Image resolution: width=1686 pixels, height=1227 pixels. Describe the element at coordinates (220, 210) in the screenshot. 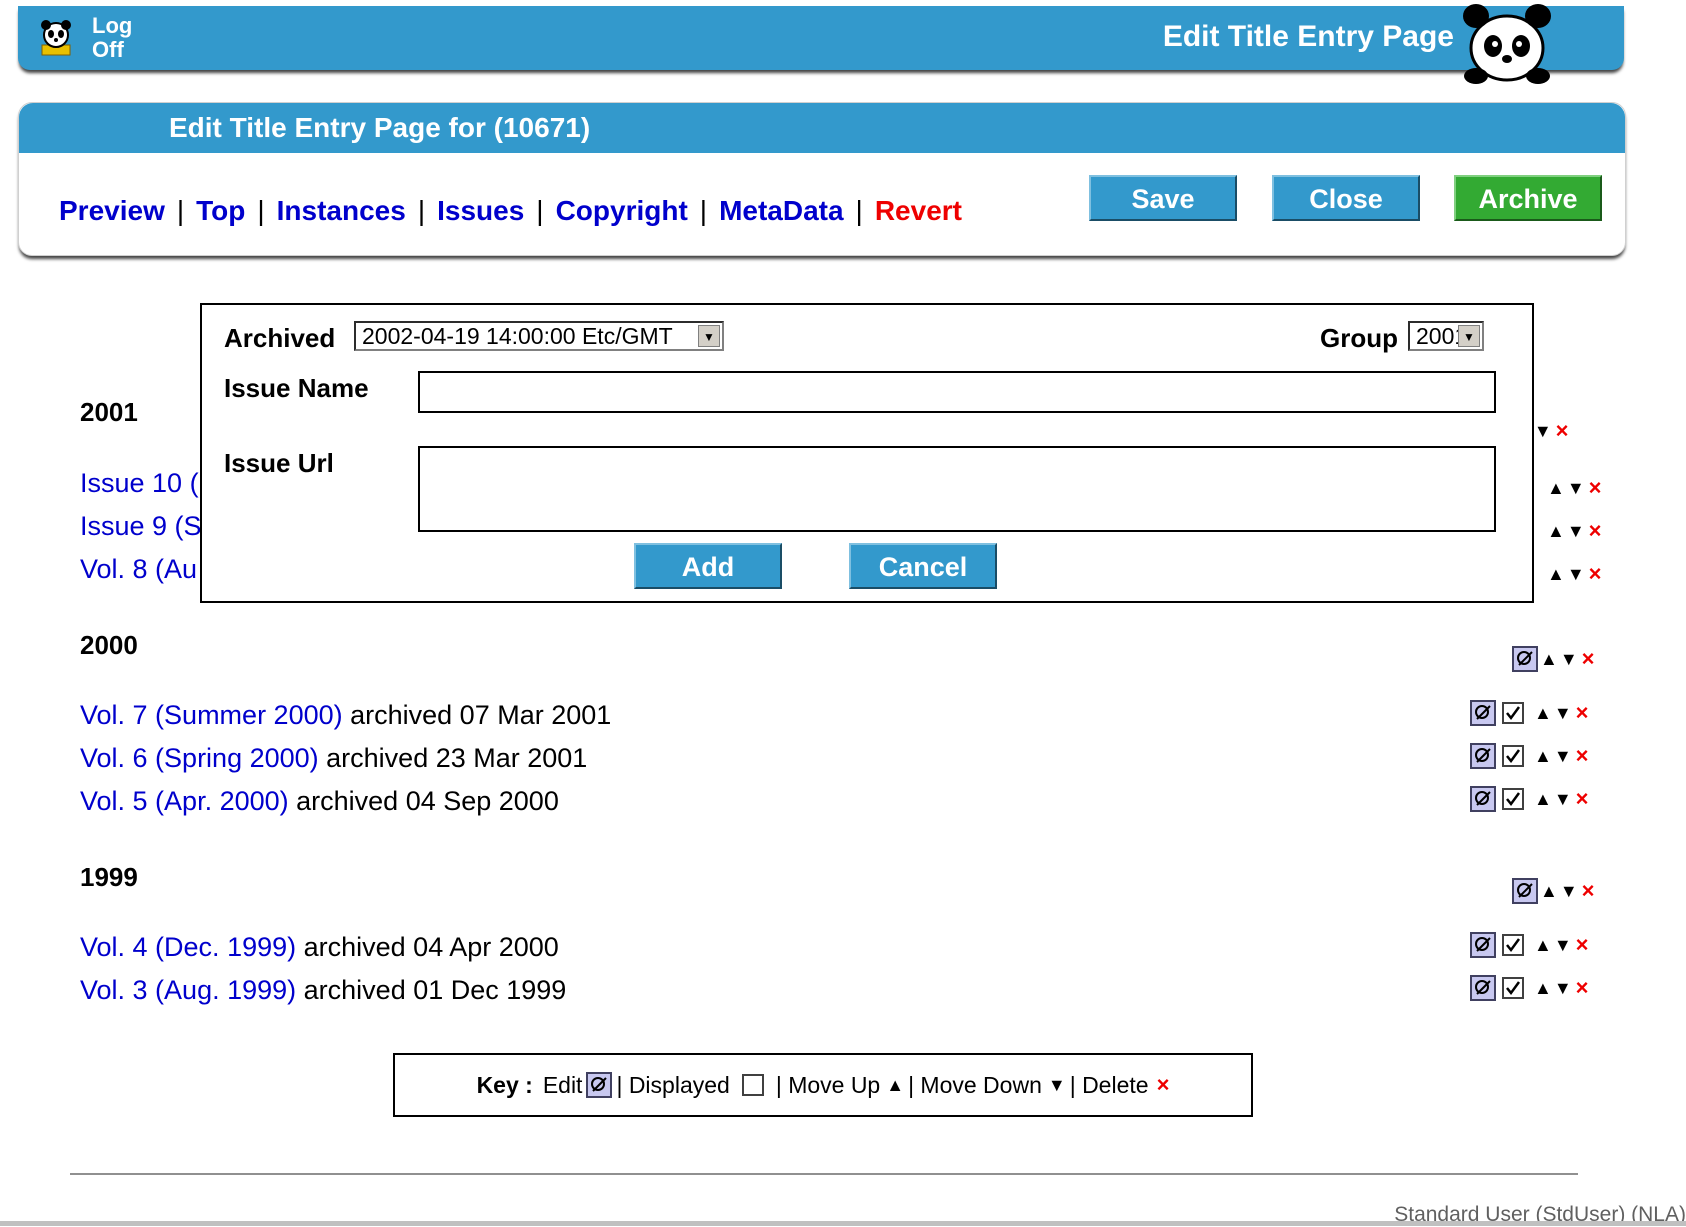

I see `nav-top-link: Top` at that location.